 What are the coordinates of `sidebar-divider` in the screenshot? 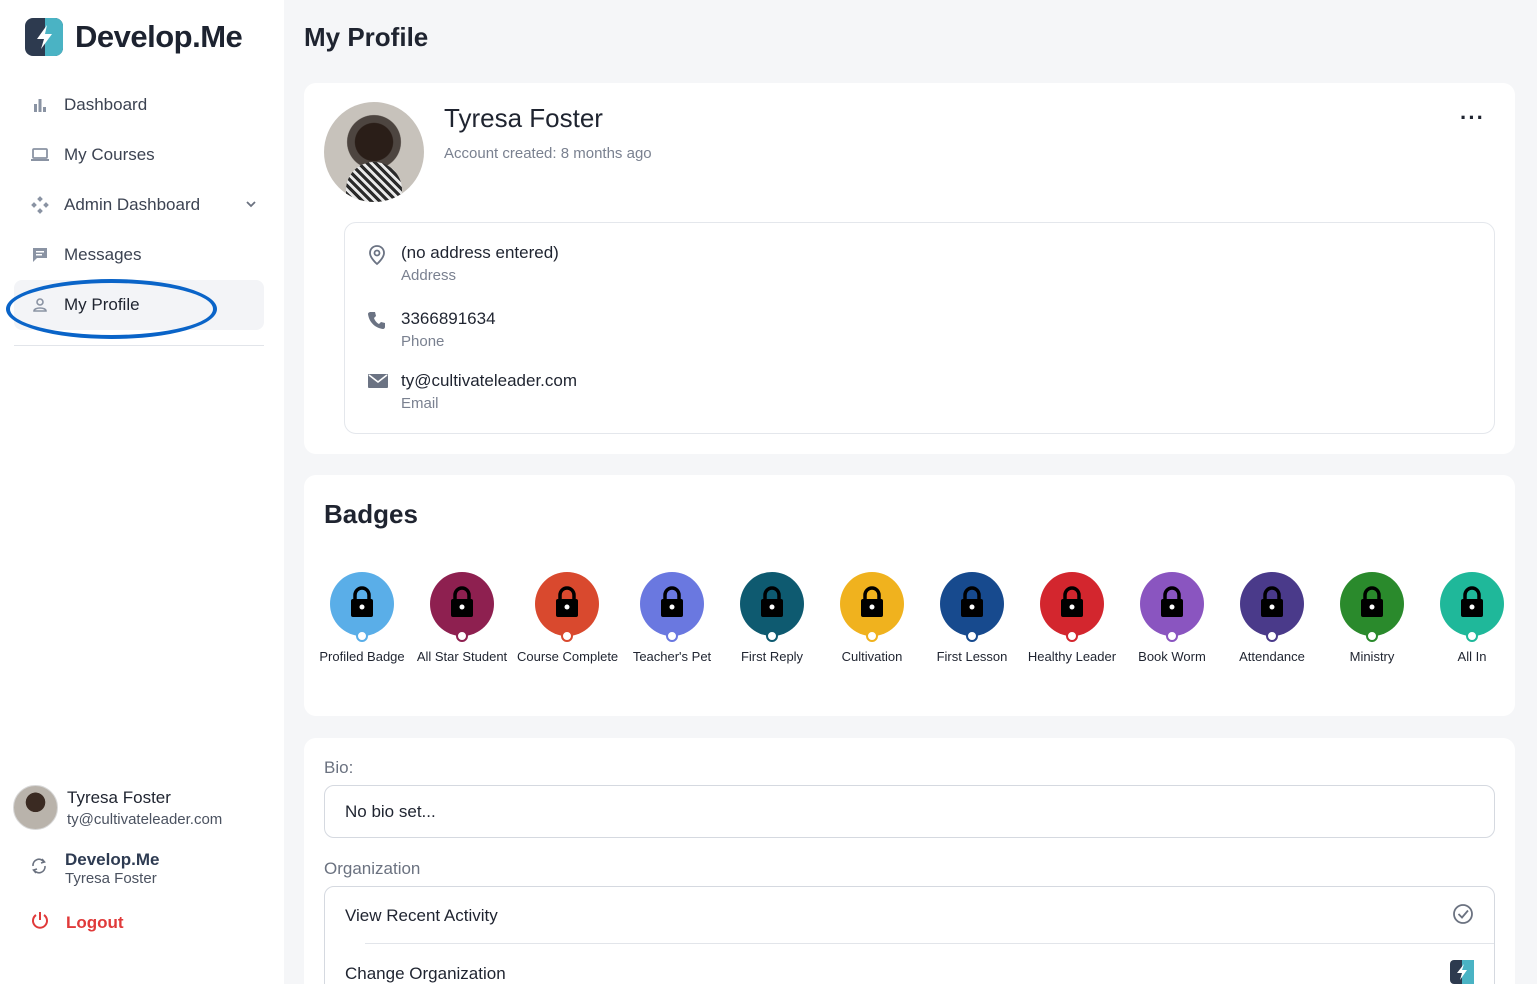 It's located at (139, 345).